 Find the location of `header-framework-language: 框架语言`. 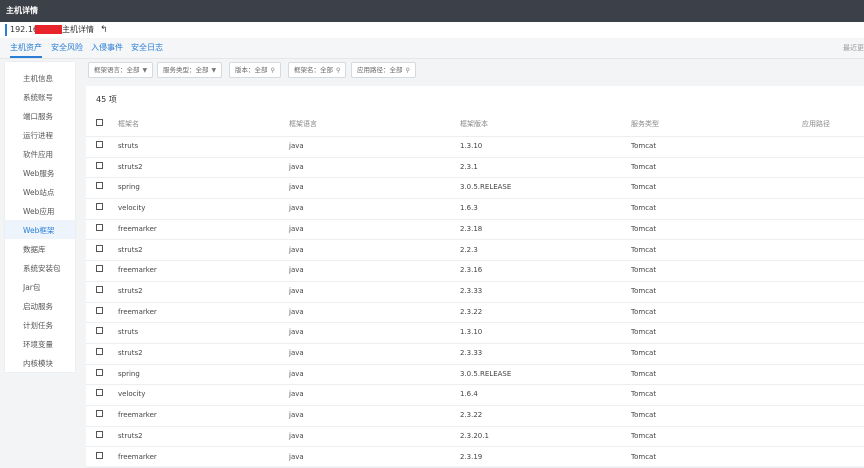

header-framework-language: 框架语言 is located at coordinates (303, 124).